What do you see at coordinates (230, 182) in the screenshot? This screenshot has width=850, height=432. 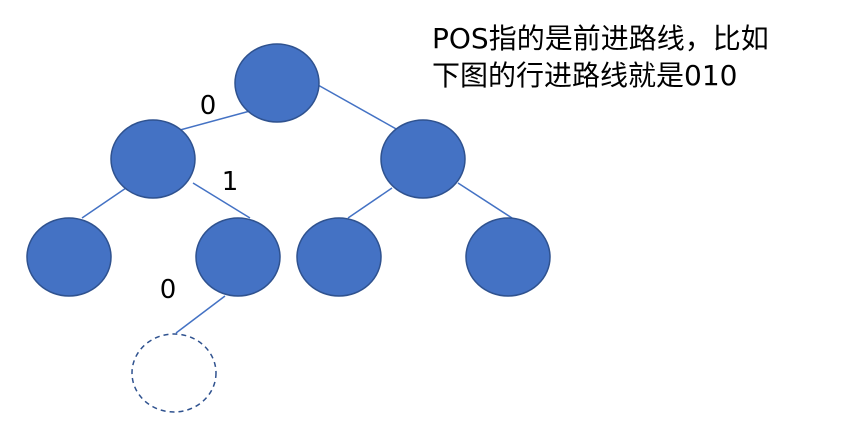 I see `edge-label-left-to-left-right: 1` at bounding box center [230, 182].